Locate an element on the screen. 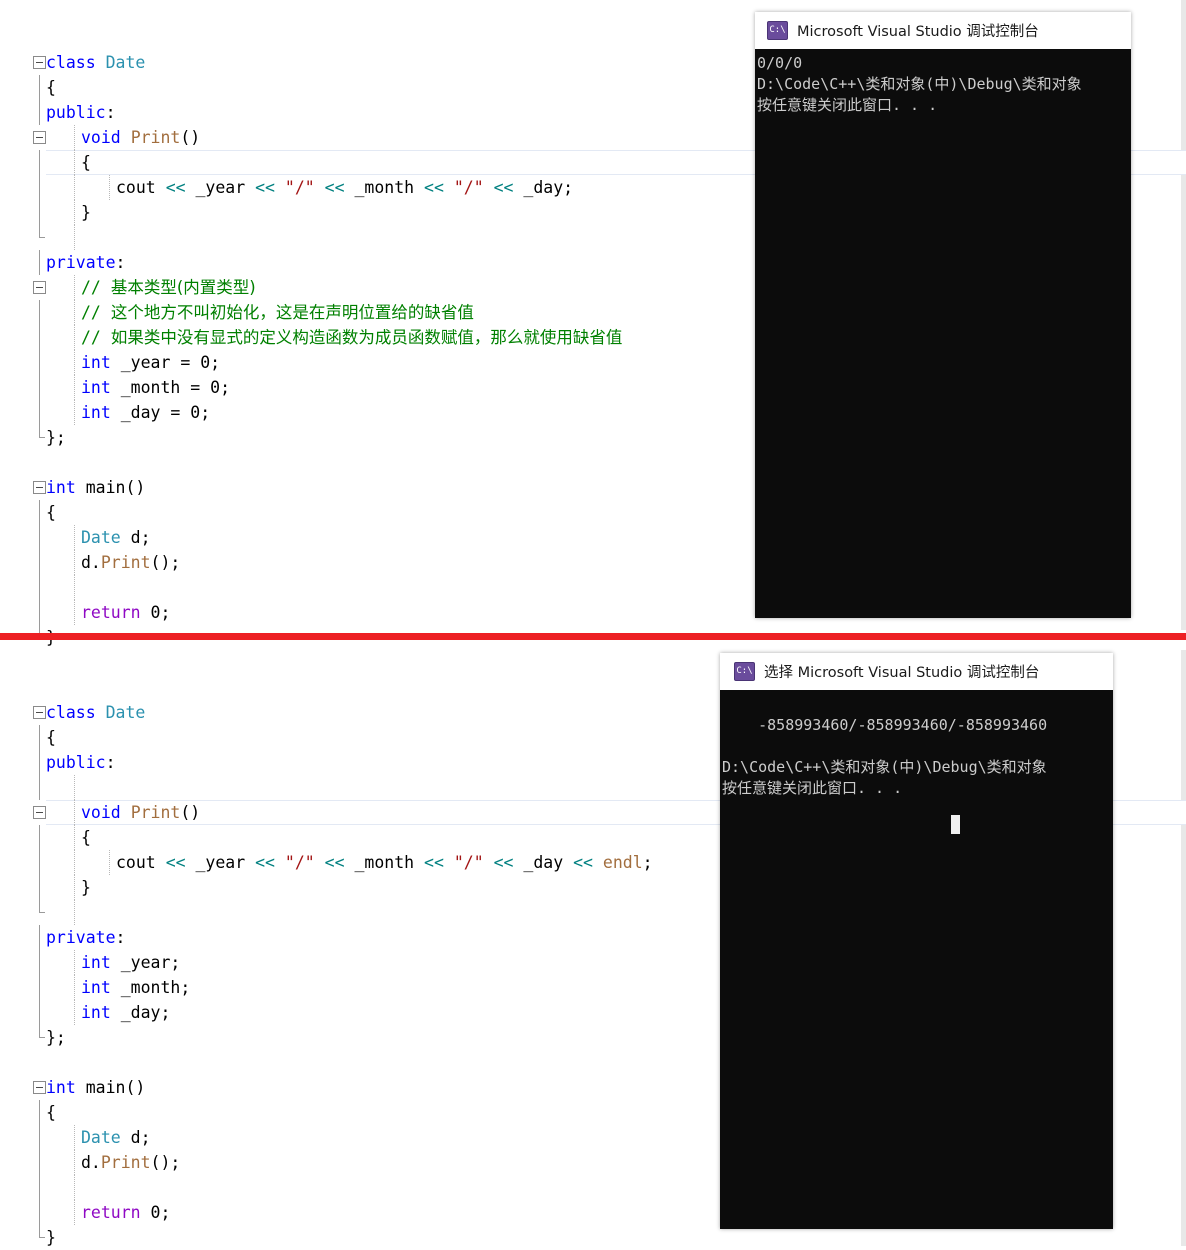 The height and width of the screenshot is (1250, 1186). code-token: 基本类型(内置类型) is located at coordinates (183, 287).